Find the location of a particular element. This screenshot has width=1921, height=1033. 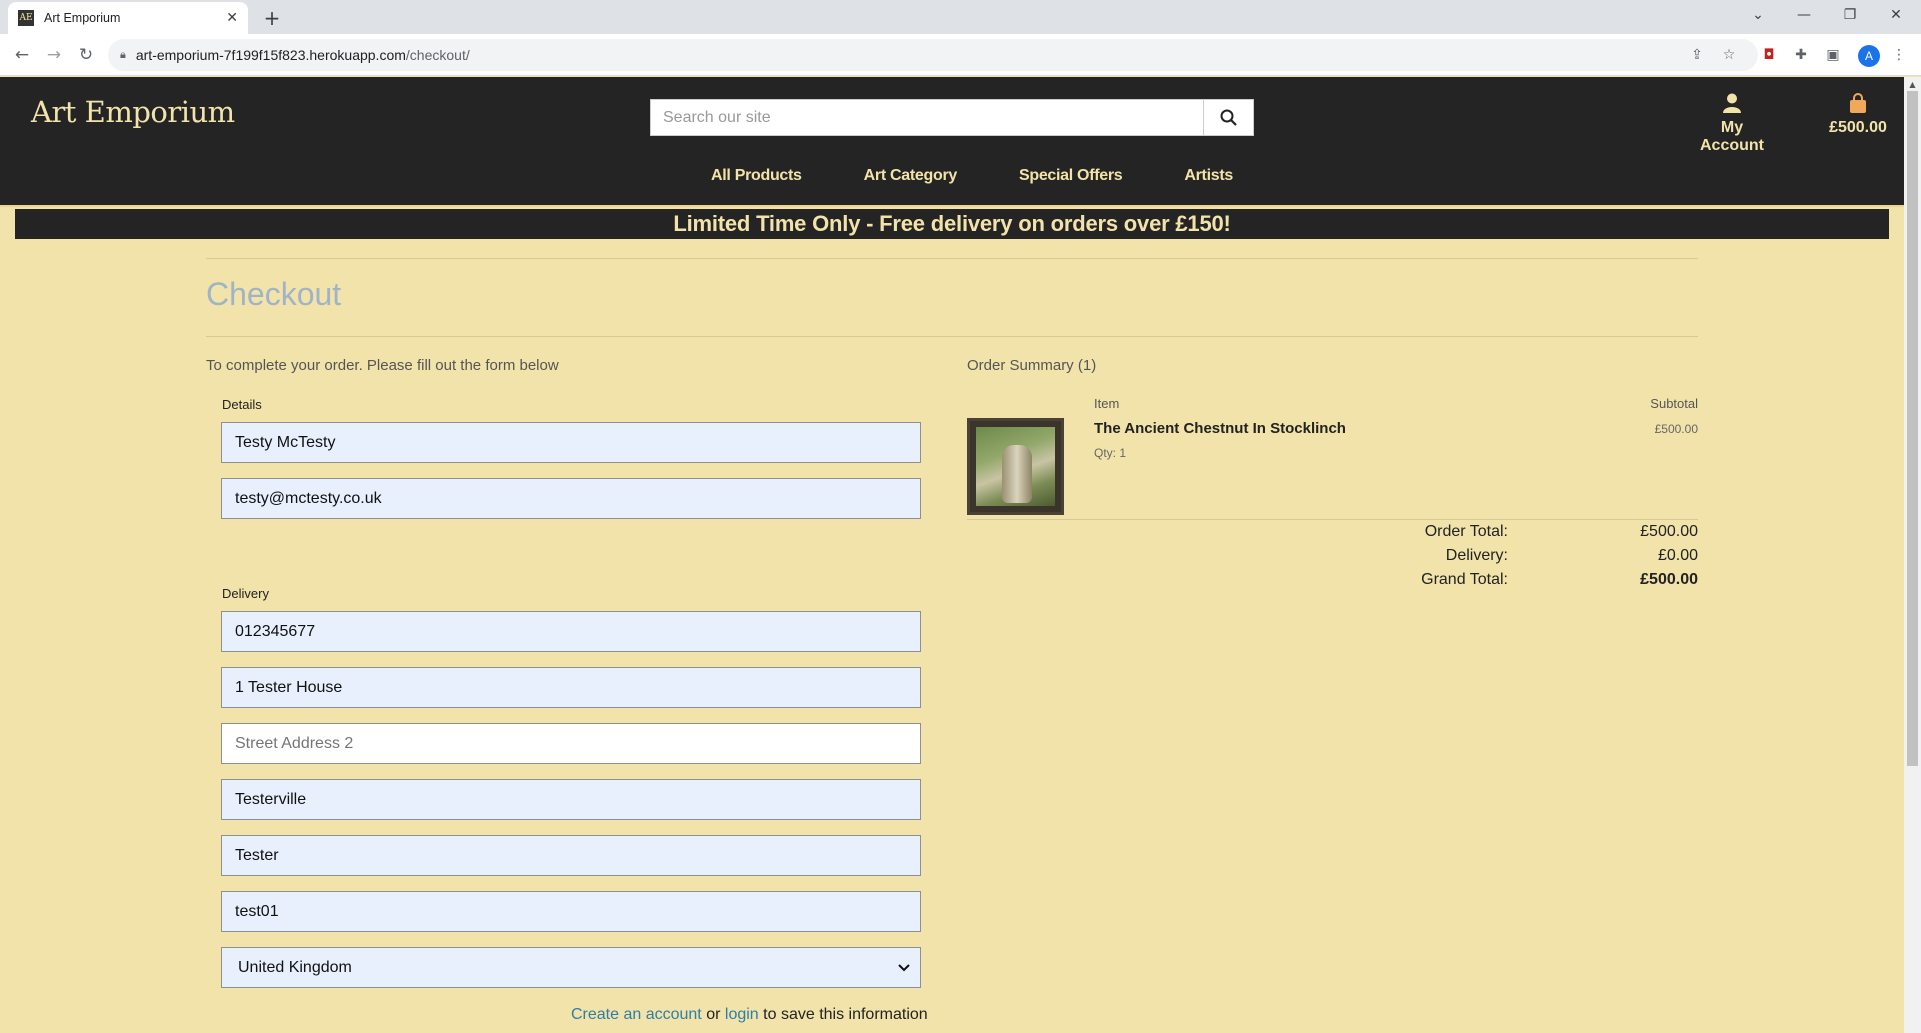

url-domain: art-emporium-7f199f15f823.herokuapp.com is located at coordinates (270, 55).